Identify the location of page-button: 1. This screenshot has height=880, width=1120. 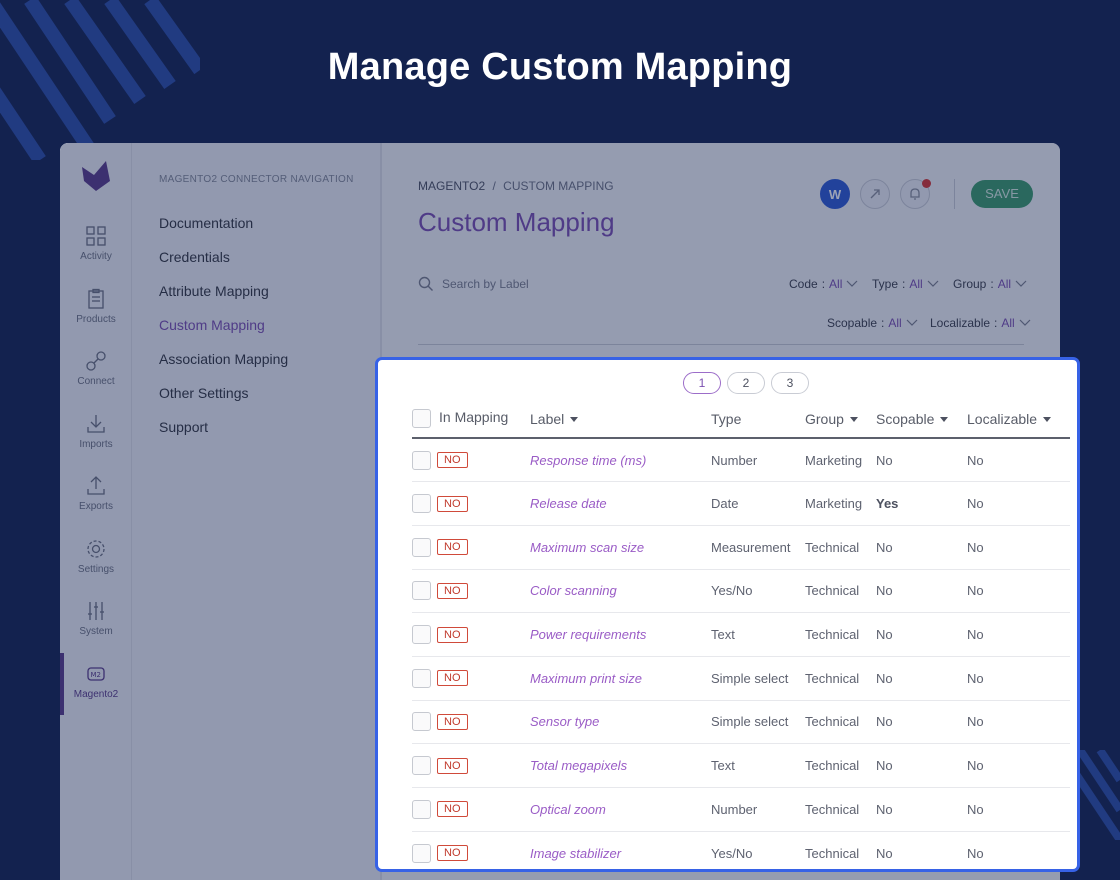
(702, 383).